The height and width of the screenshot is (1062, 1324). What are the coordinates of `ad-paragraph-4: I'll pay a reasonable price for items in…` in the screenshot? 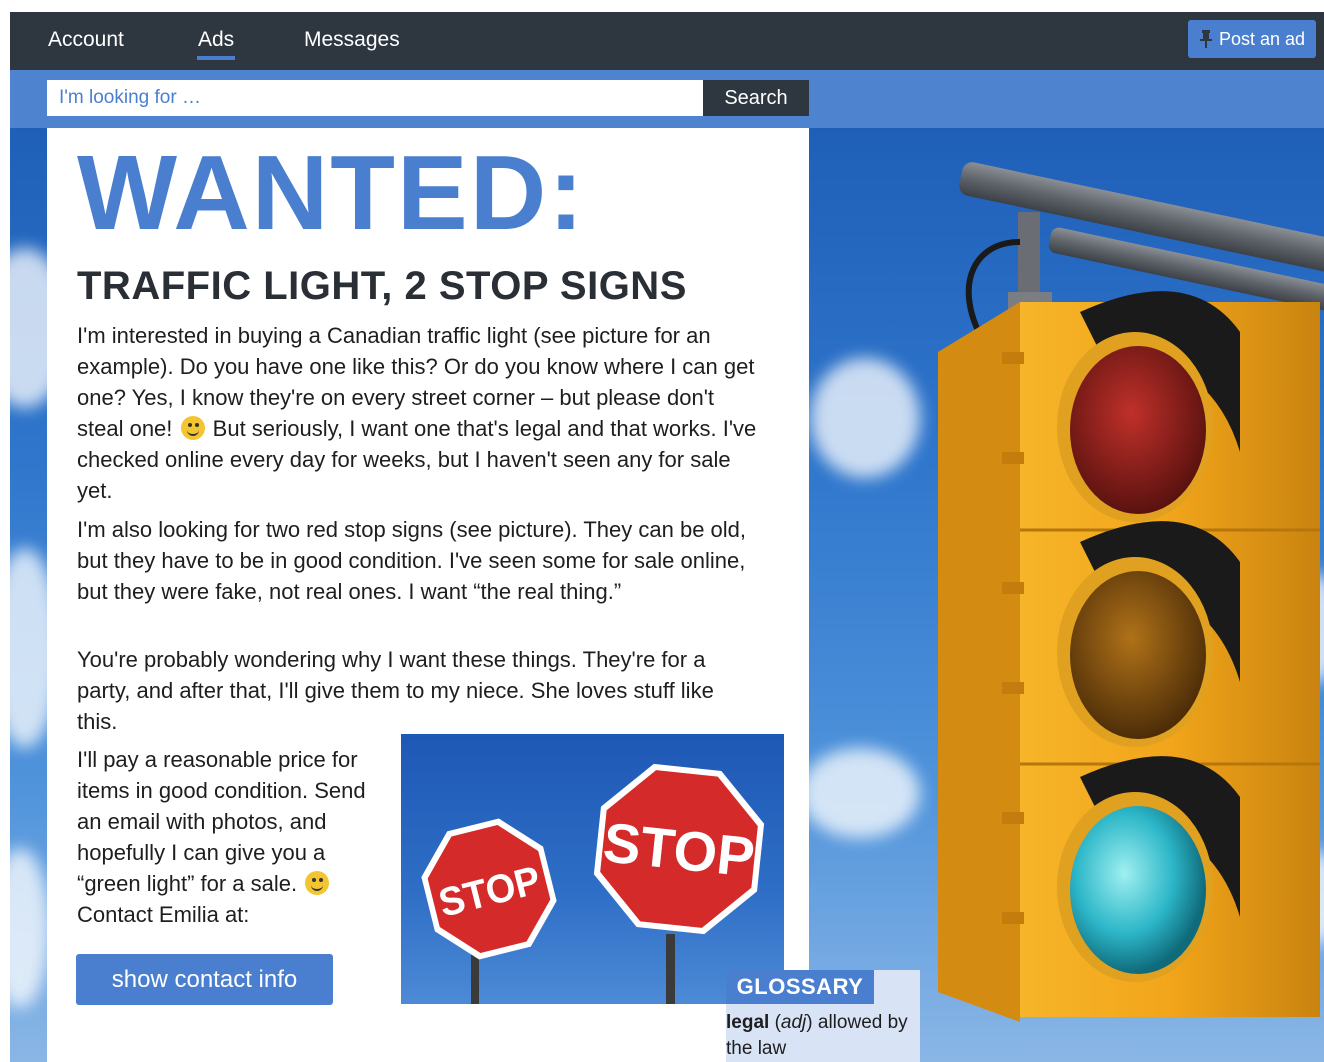 It's located at (227, 837).